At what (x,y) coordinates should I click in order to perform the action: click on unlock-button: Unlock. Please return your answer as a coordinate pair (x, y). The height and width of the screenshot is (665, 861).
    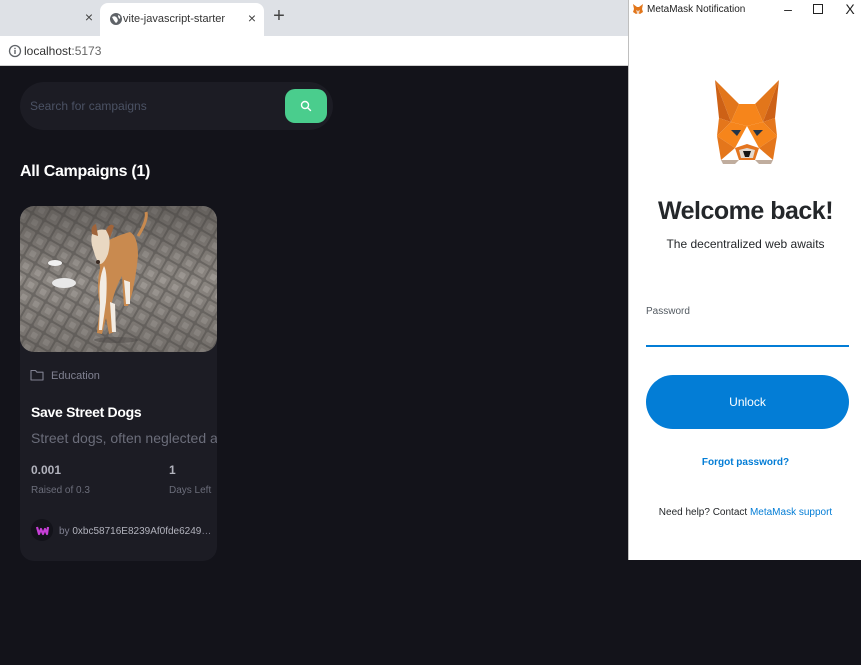
    Looking at the image, I should click on (747, 402).